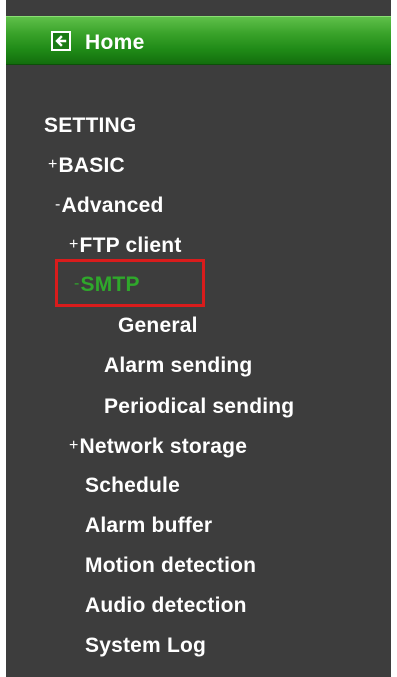 This screenshot has width=397, height=677. What do you see at coordinates (158, 326) in the screenshot?
I see `menu-item-general: General` at bounding box center [158, 326].